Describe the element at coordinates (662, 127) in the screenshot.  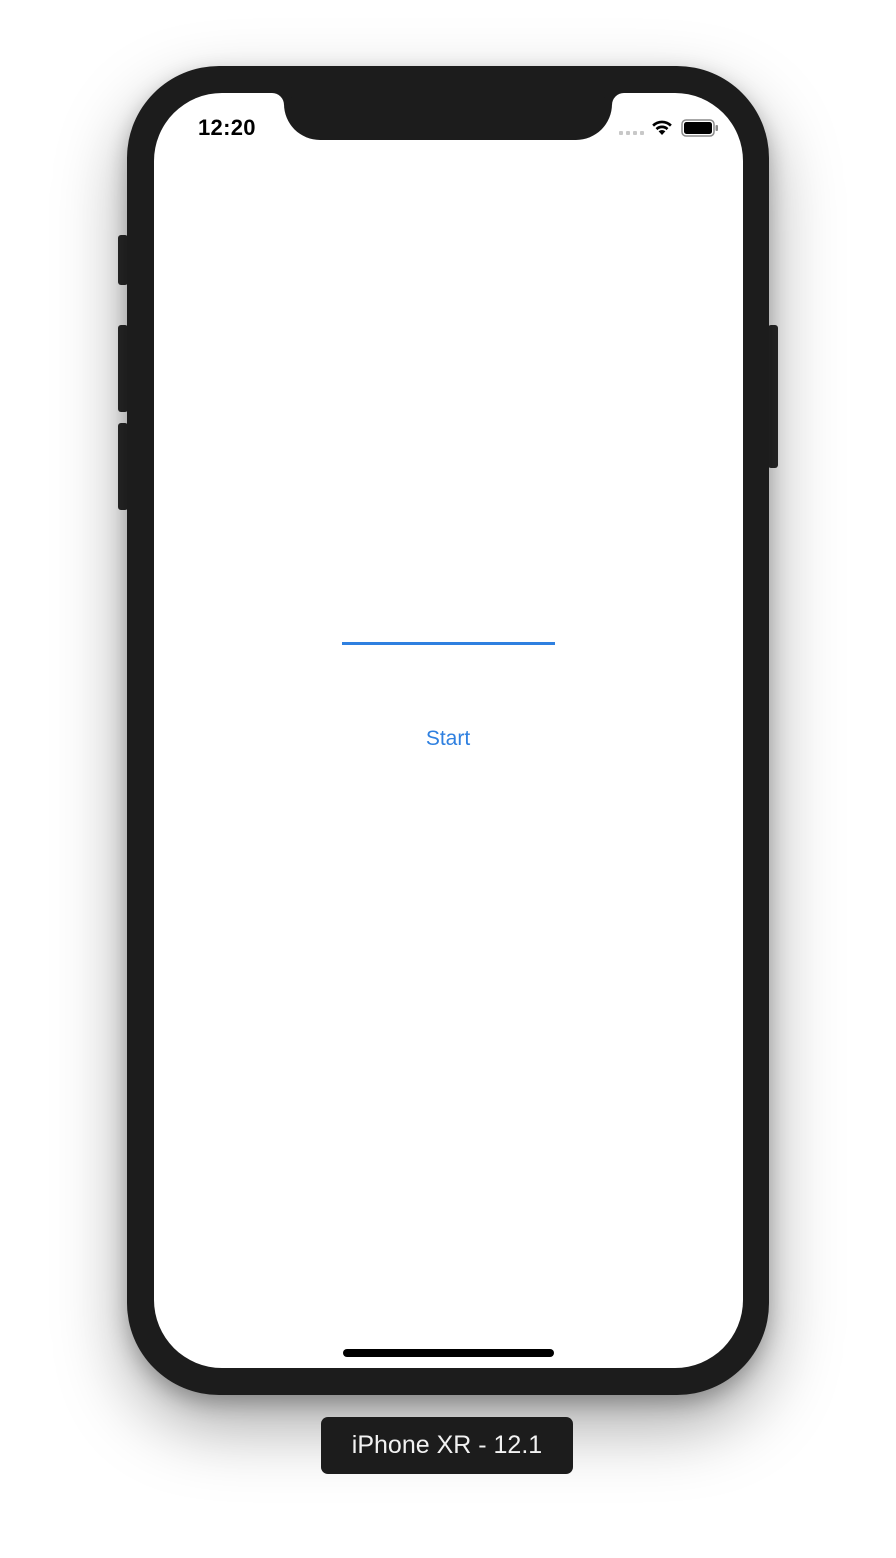
I see `wifi-icon` at that location.